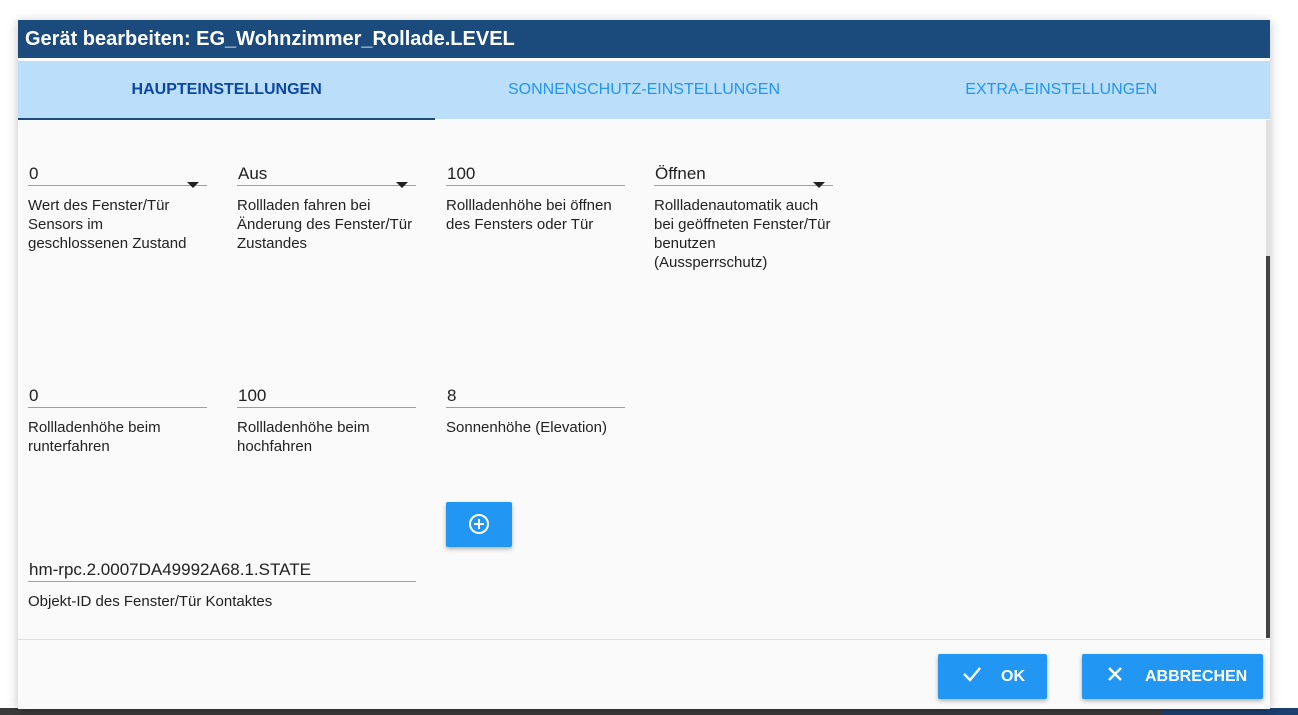 Image resolution: width=1298 pixels, height=715 pixels. I want to click on cancel-button-label: ABBRECHEN, so click(1196, 676).